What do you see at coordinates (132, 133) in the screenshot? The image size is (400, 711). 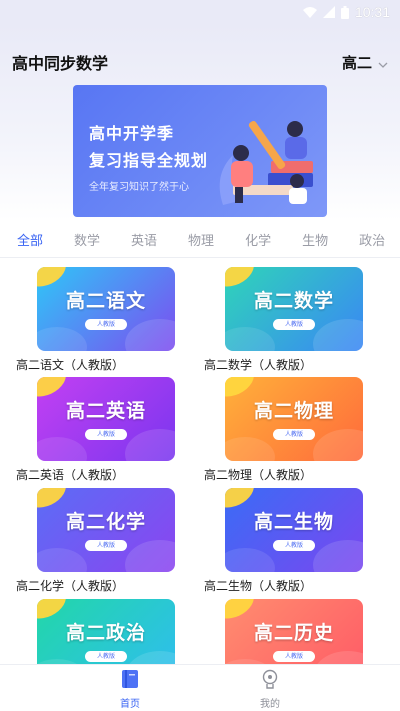 I see `banner-title-line1: 高中开学季` at bounding box center [132, 133].